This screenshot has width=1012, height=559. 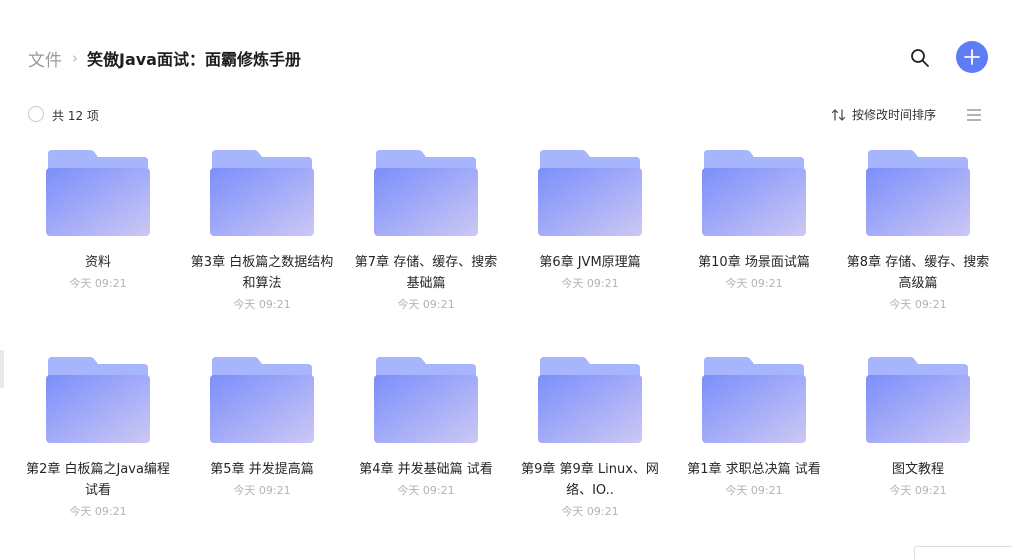 What do you see at coordinates (590, 262) in the screenshot?
I see `folder-name: 第6章 JVM原理篇` at bounding box center [590, 262].